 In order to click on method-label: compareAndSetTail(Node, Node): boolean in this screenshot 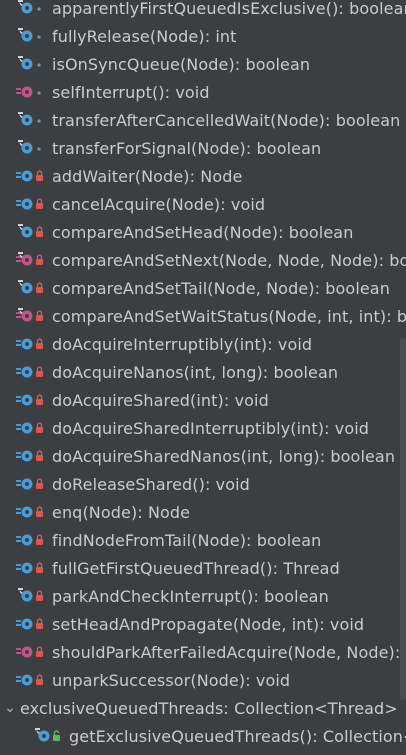, I will do `click(221, 288)`.